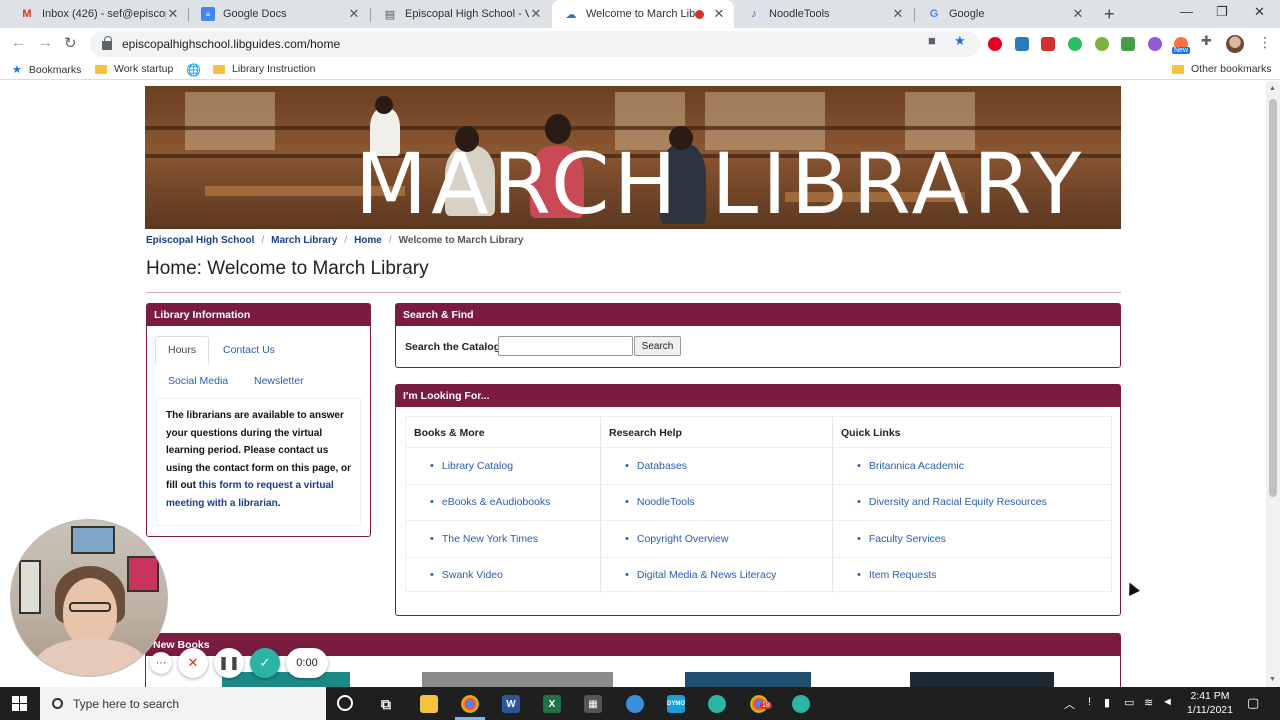  What do you see at coordinates (593, 704) in the screenshot?
I see `store-icon: ▦` at bounding box center [593, 704].